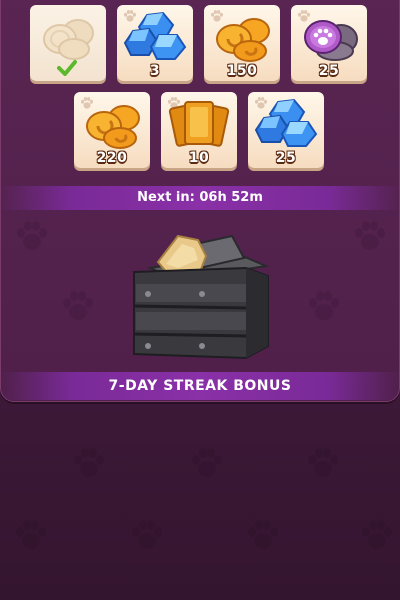 The height and width of the screenshot is (600, 400). What do you see at coordinates (155, 71) in the screenshot?
I see `reward-quantity: 3` at bounding box center [155, 71].